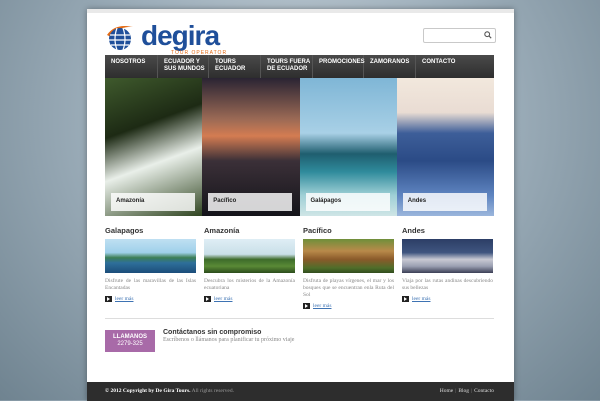 Image resolution: width=600 pixels, height=401 pixels. What do you see at coordinates (120, 38) in the screenshot?
I see `globe-logo-icon` at bounding box center [120, 38].